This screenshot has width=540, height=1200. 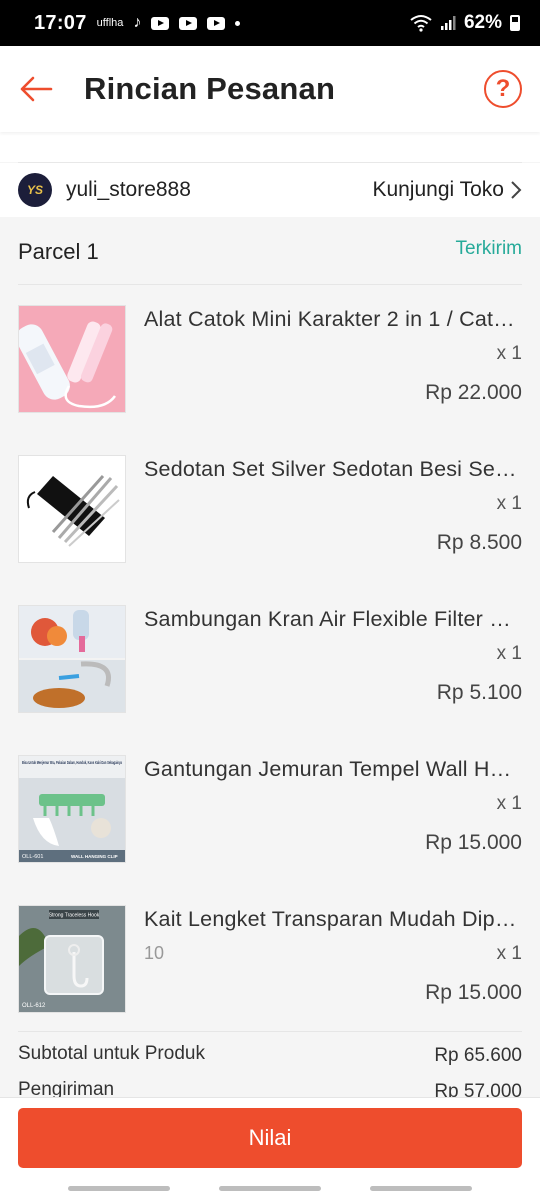 I want to click on app-header: Rincian Pesanan ?, so click(x=270, y=89).